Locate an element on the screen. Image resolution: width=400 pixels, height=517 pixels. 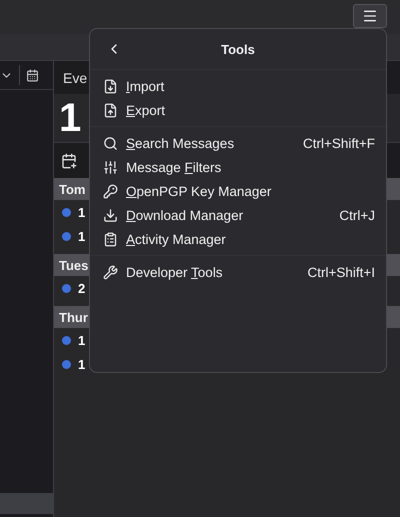
clipboard-icon is located at coordinates (110, 239).